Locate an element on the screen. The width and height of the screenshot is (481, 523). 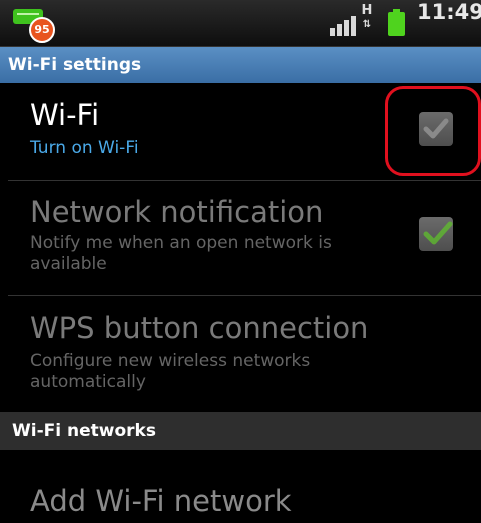
page-title: Wi-Fi settings is located at coordinates (240, 65).